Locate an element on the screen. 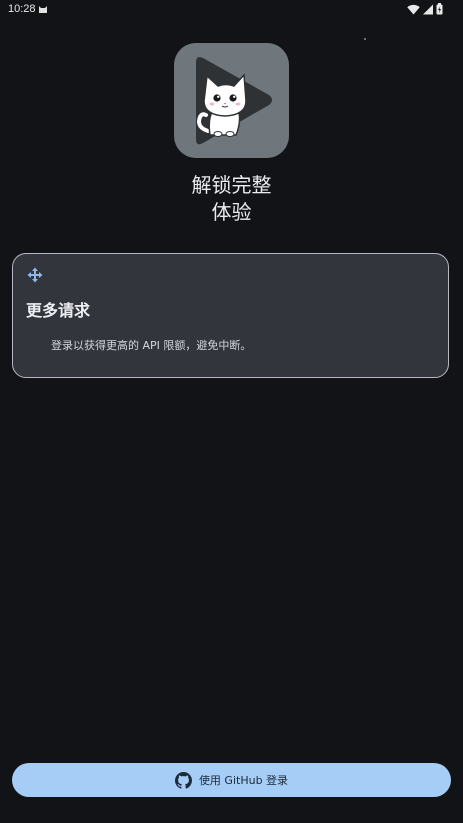 This screenshot has width=463, height=823. wifi-icon is located at coordinates (413, 9).